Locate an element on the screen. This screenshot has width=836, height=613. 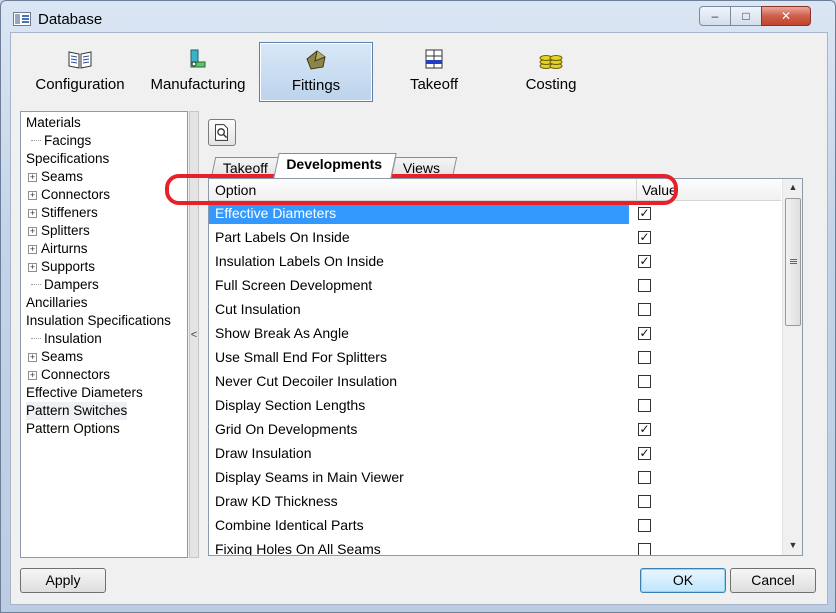
option-label: Part Labels On Inside is located at coordinates (282, 237).